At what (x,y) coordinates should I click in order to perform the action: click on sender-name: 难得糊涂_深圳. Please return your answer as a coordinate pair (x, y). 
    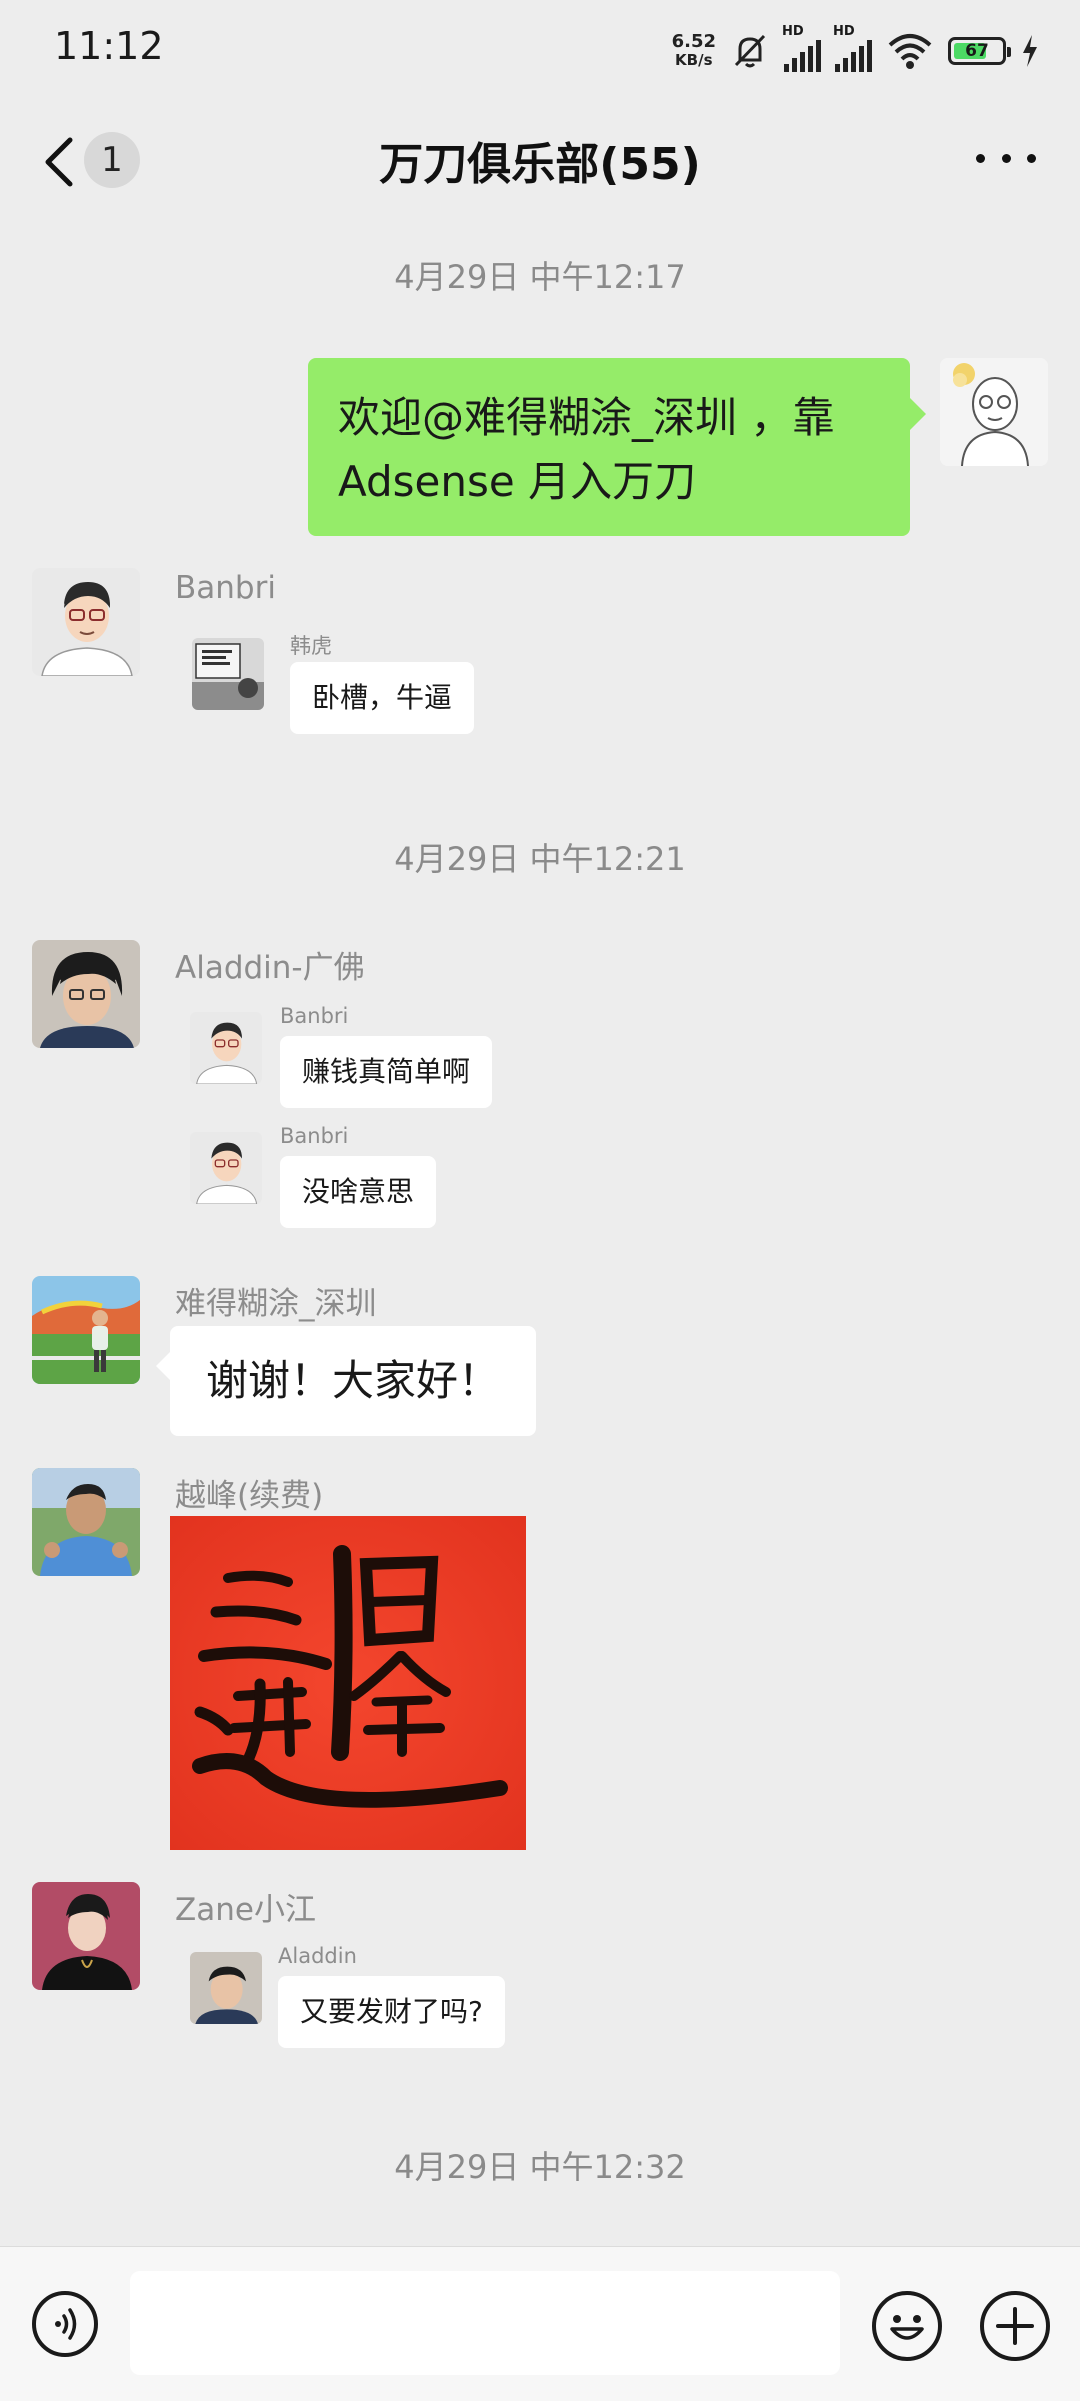
    Looking at the image, I should click on (276, 1304).